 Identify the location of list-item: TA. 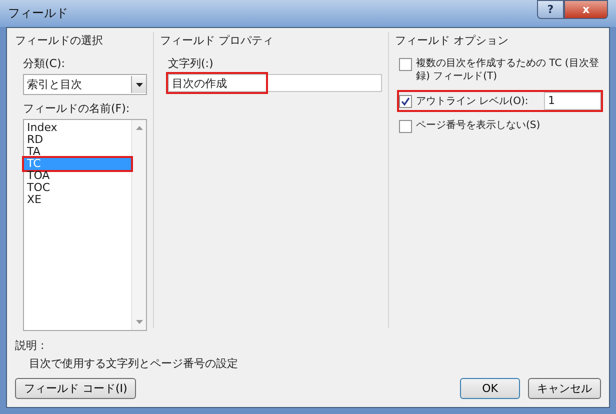
(77, 152).